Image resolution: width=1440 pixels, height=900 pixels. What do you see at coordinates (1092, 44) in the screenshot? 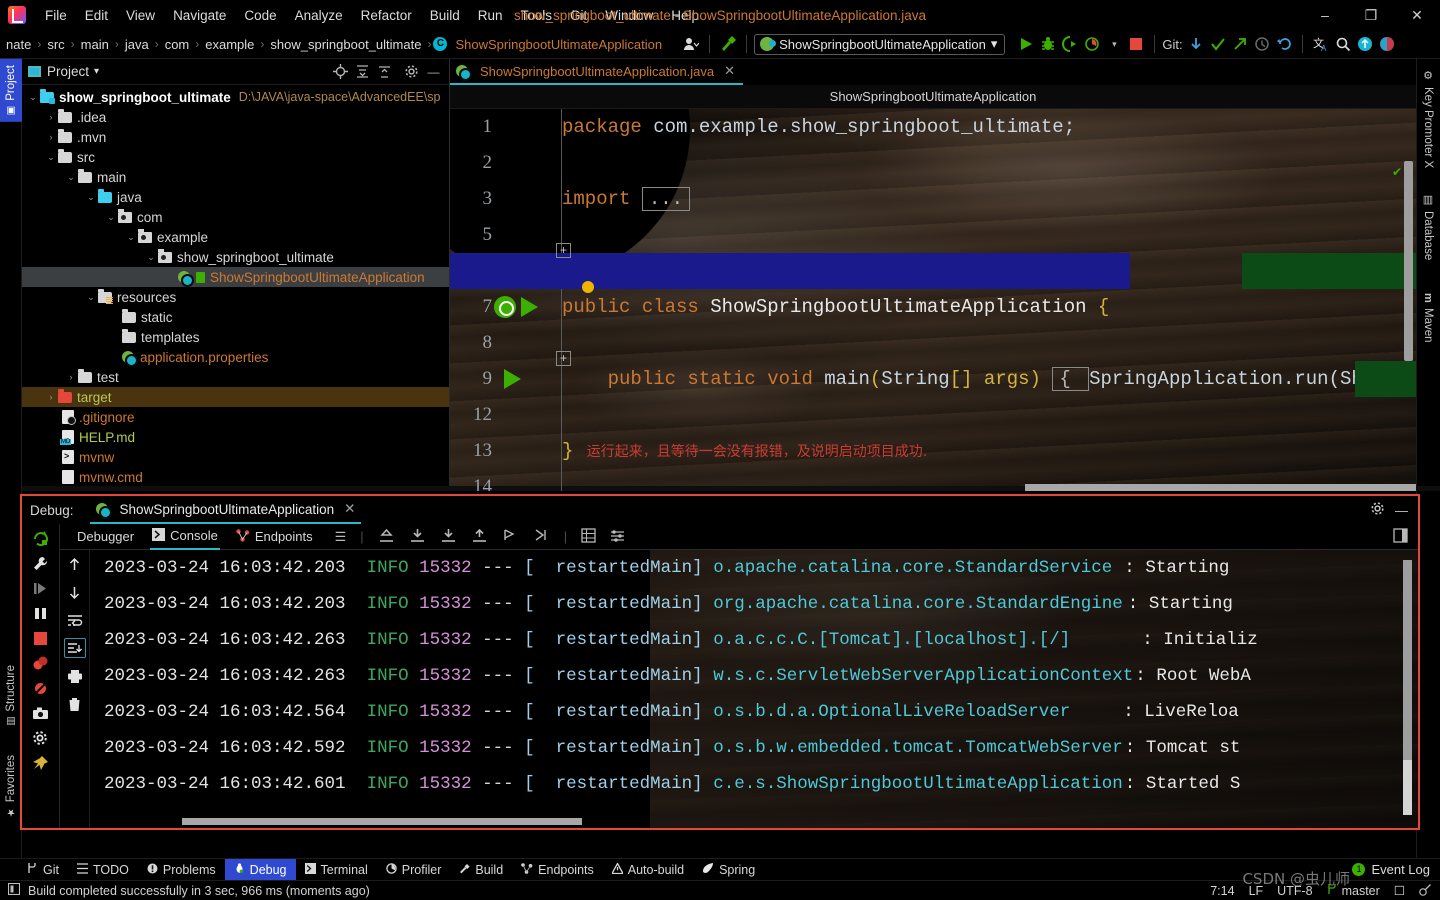
I see `profile-run-icon` at bounding box center [1092, 44].